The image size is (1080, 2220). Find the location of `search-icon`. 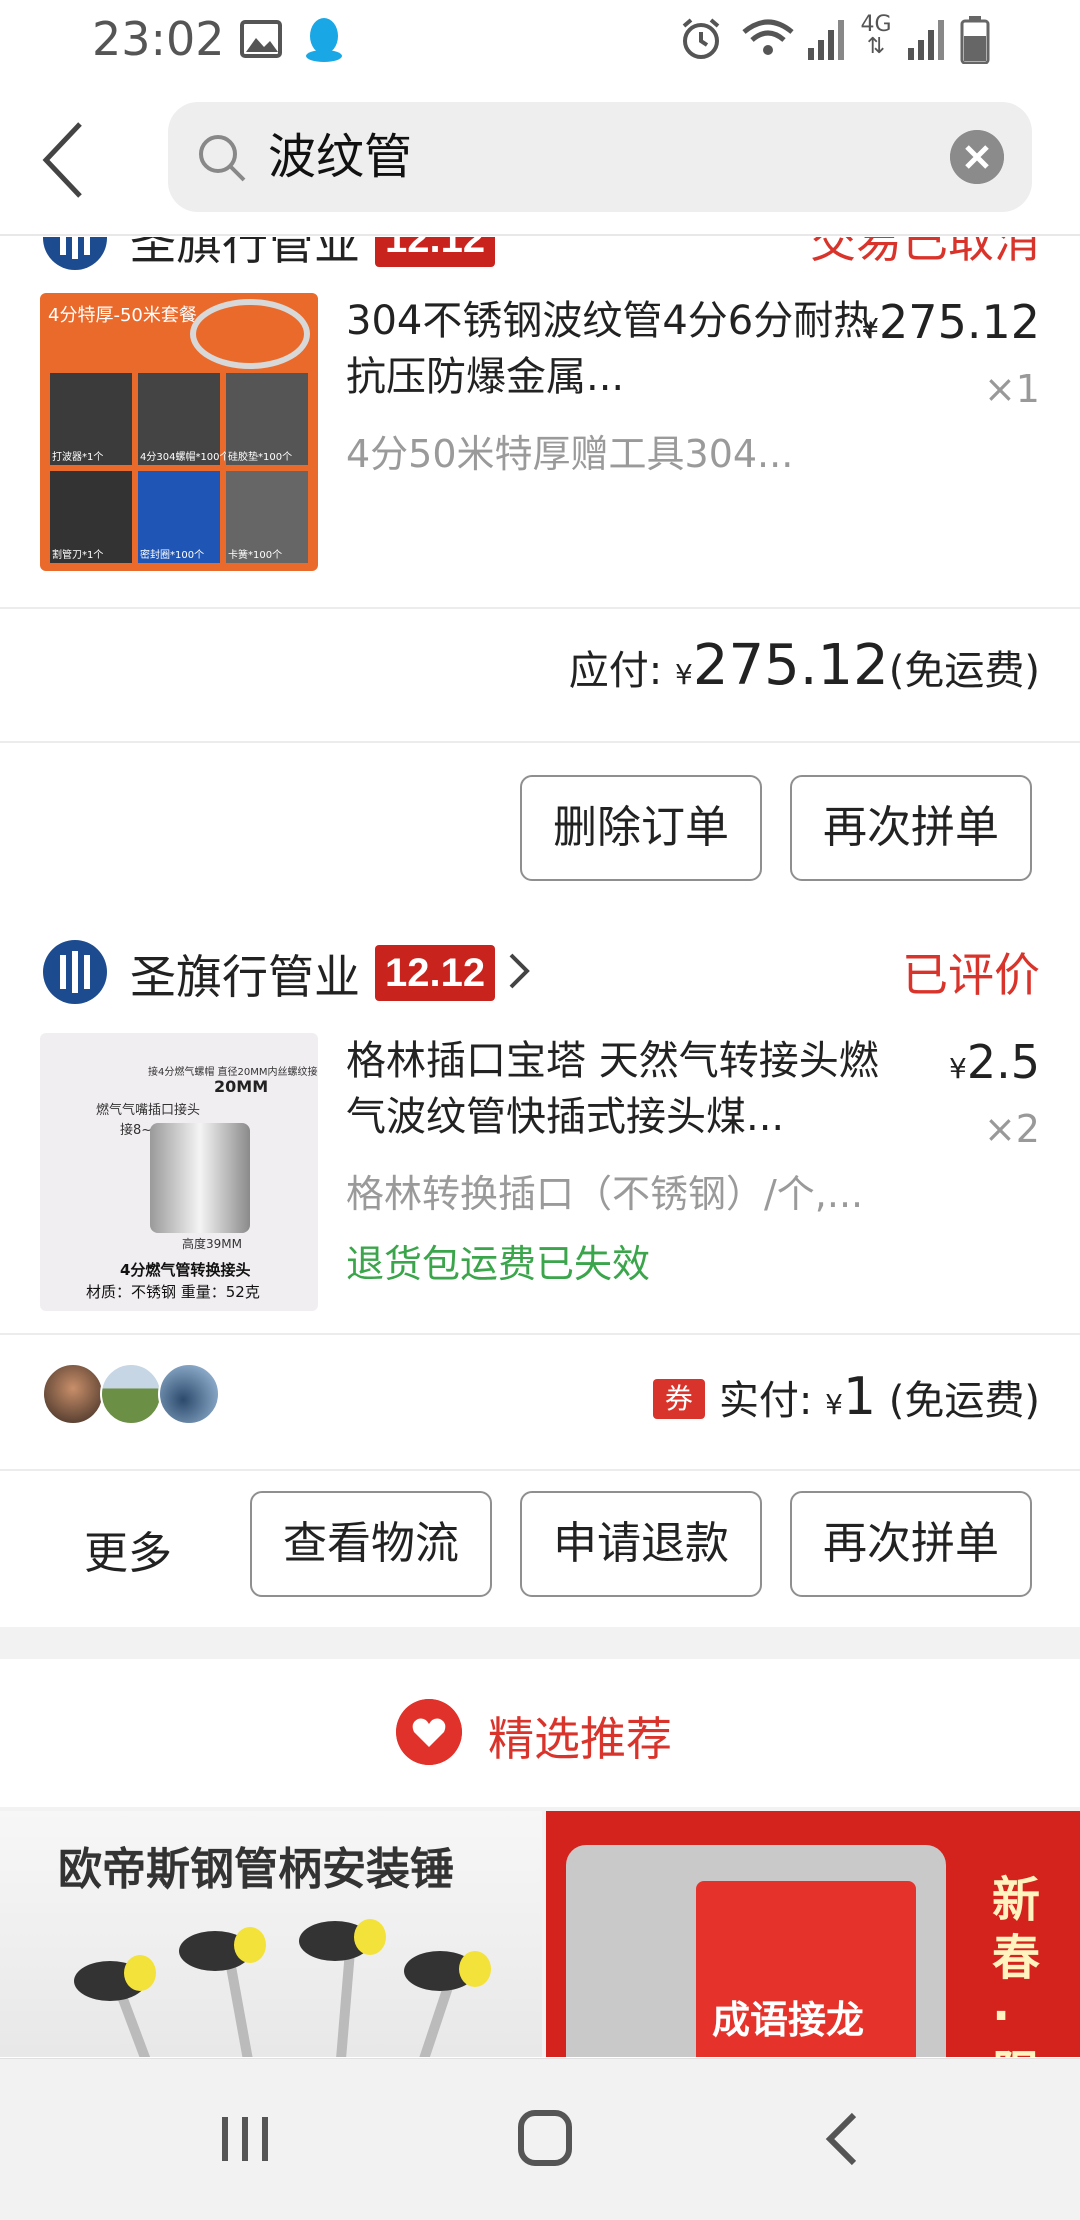

search-icon is located at coordinates (222, 158).